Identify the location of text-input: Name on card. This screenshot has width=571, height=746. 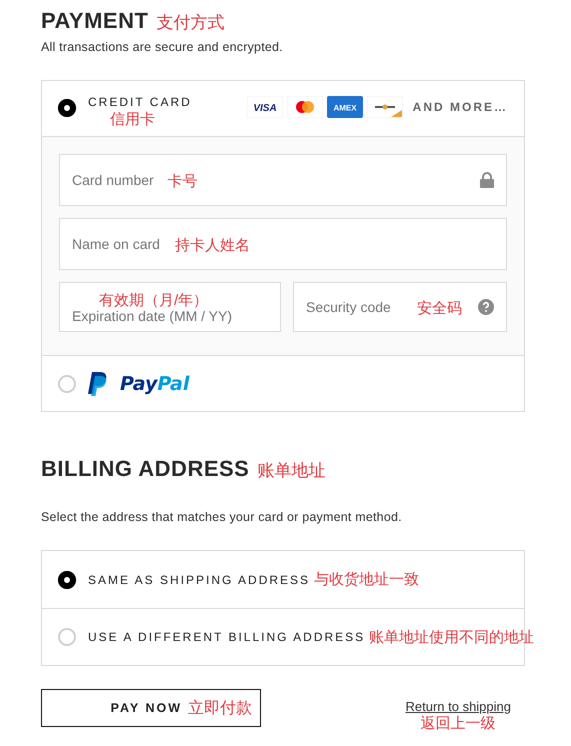
(121, 244).